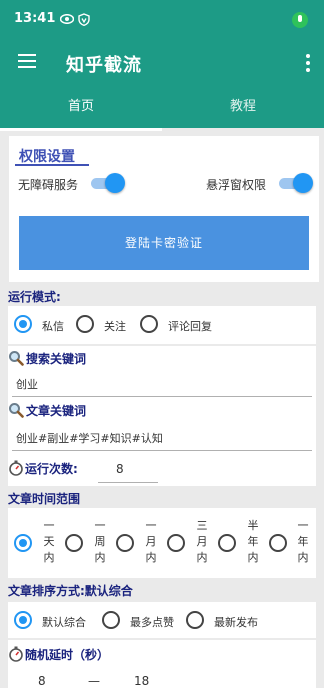 The image size is (324, 688). I want to click on option-default: 默认综合, so click(64, 622).